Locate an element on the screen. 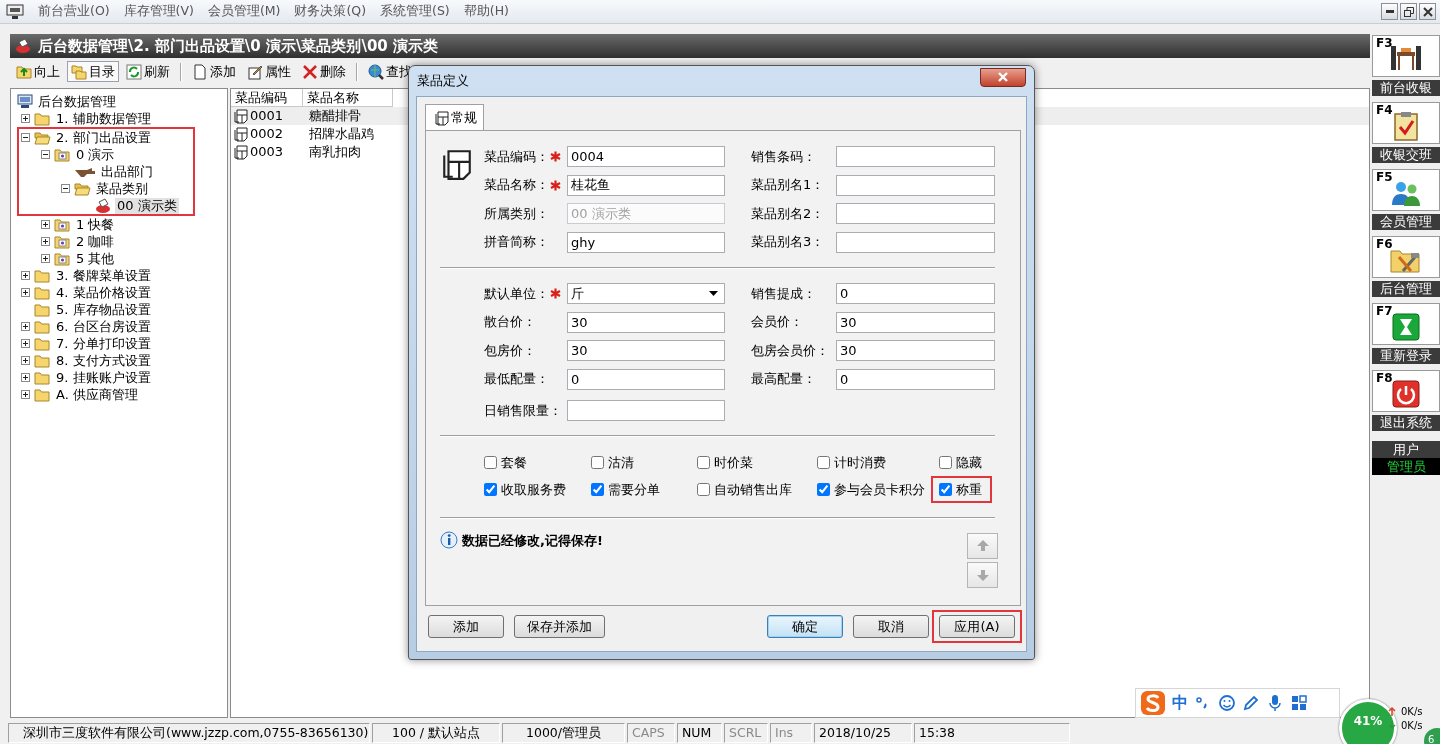  option-label: 需要分单 is located at coordinates (634, 489).